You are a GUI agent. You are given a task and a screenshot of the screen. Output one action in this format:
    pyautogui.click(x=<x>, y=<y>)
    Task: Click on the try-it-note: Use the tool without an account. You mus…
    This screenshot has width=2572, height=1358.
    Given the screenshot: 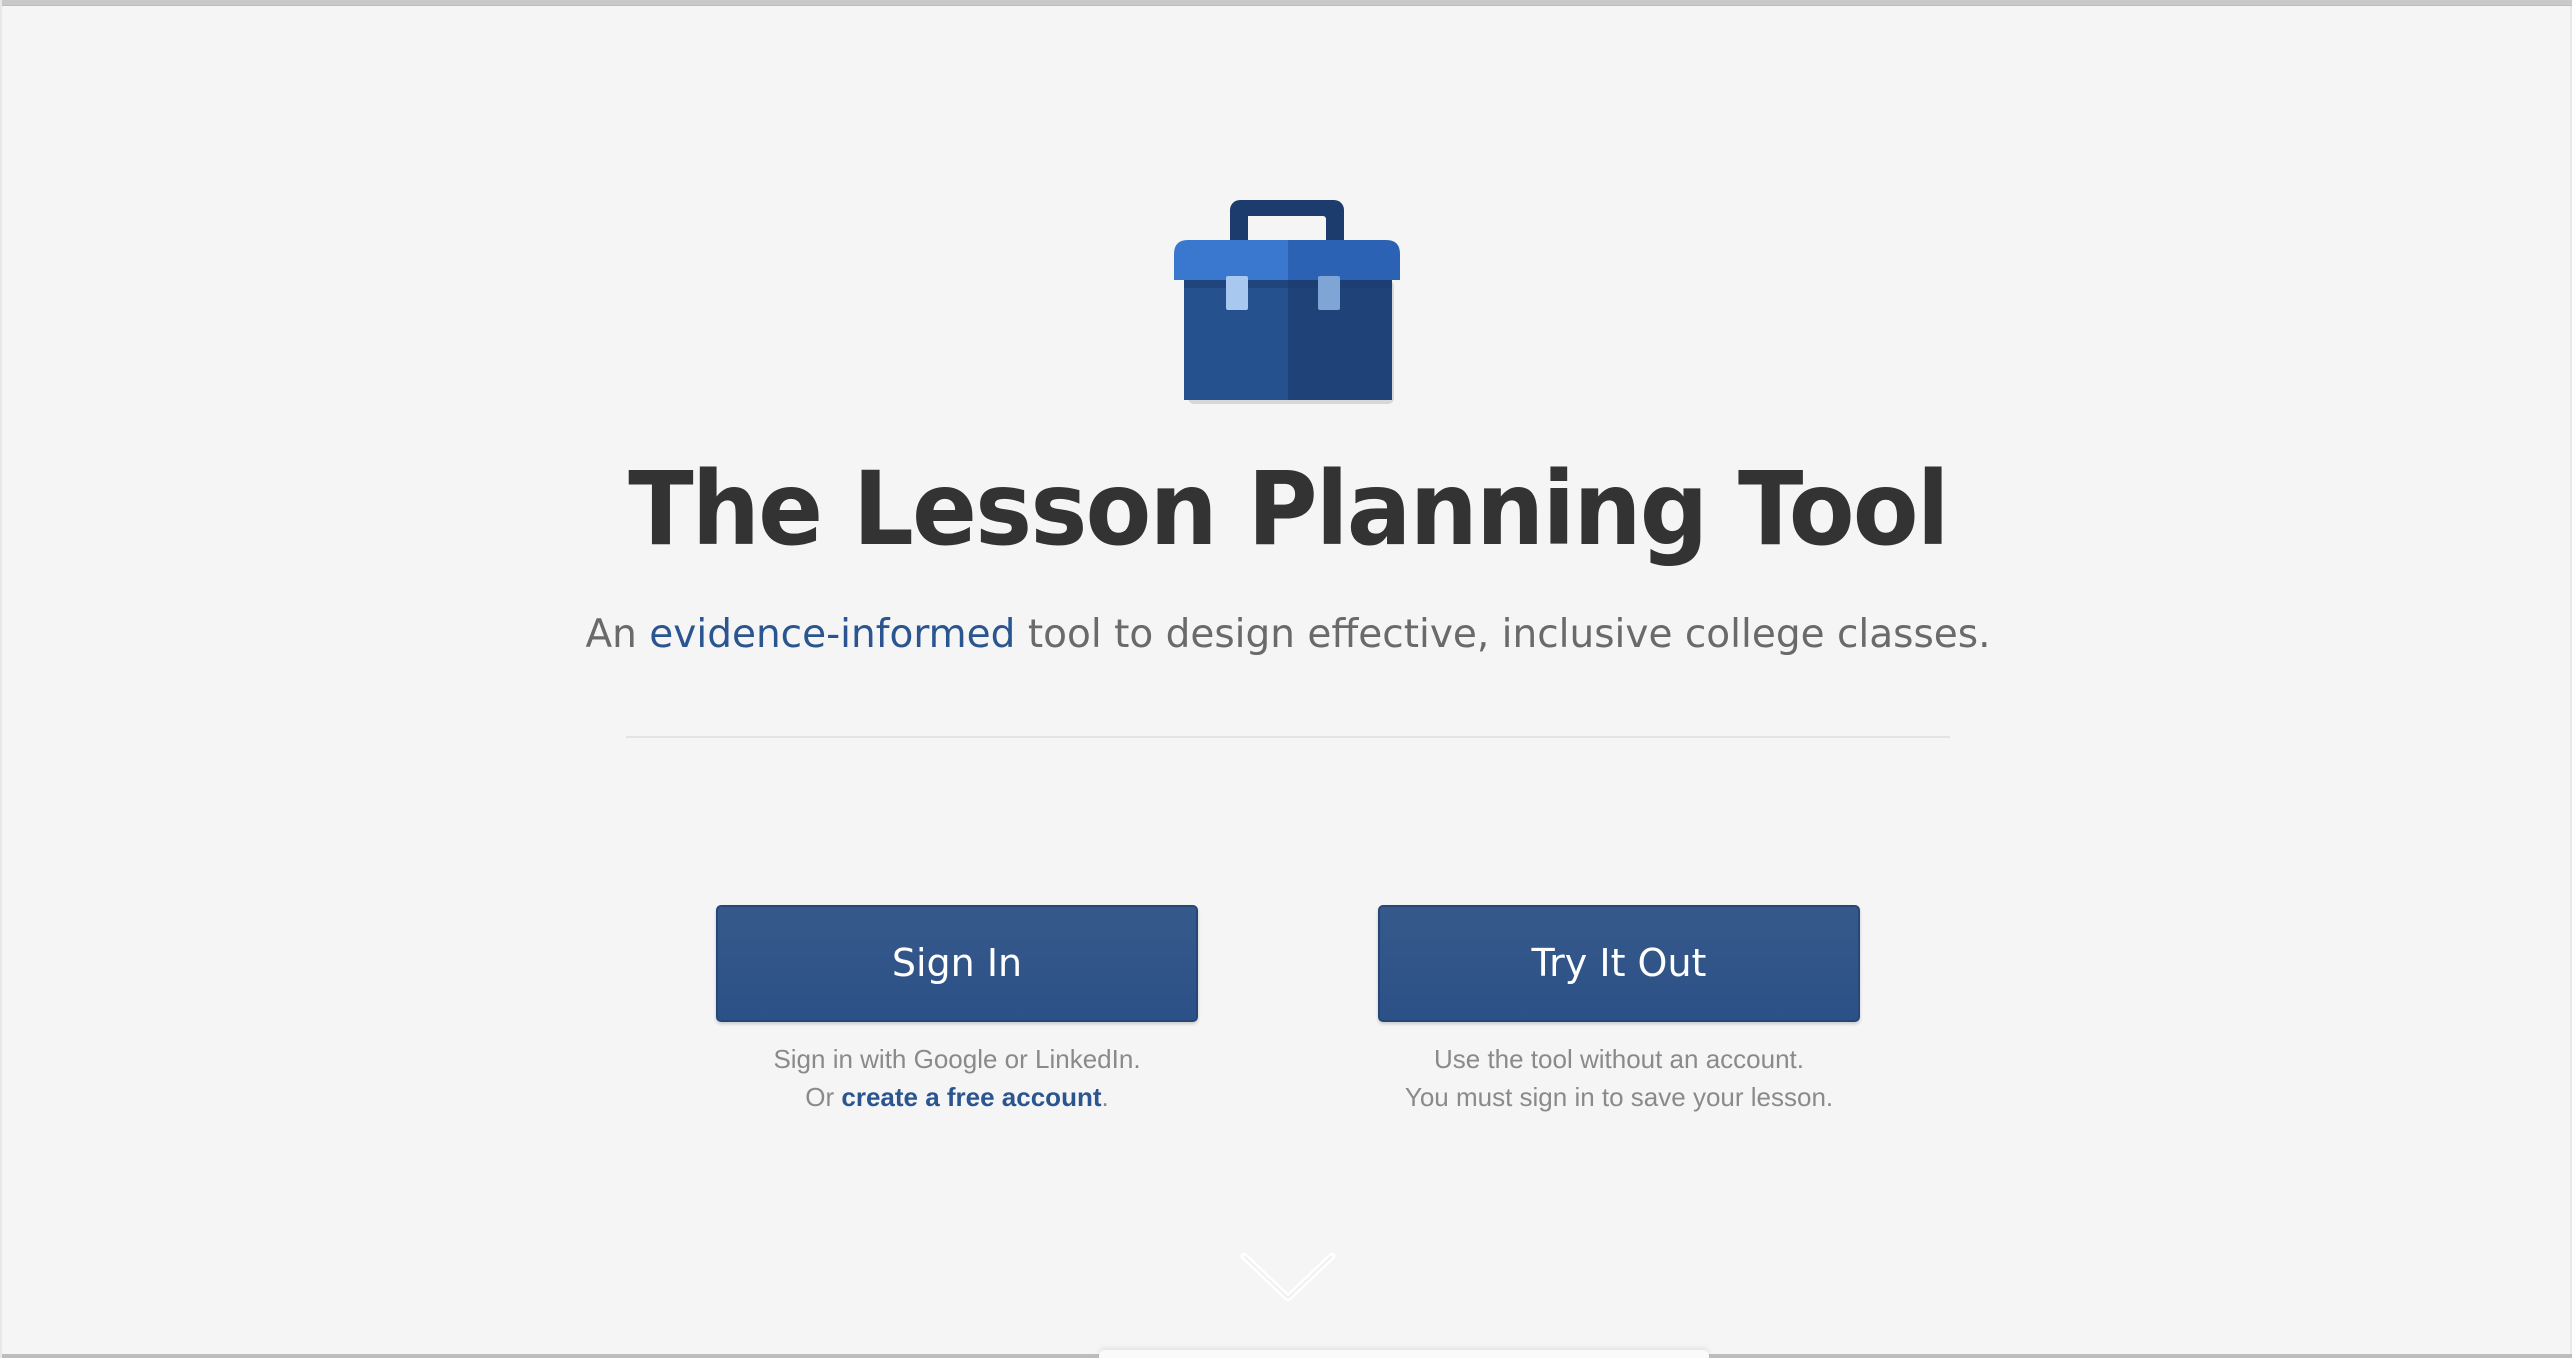 What is the action you would take?
    pyautogui.click(x=1619, y=1078)
    